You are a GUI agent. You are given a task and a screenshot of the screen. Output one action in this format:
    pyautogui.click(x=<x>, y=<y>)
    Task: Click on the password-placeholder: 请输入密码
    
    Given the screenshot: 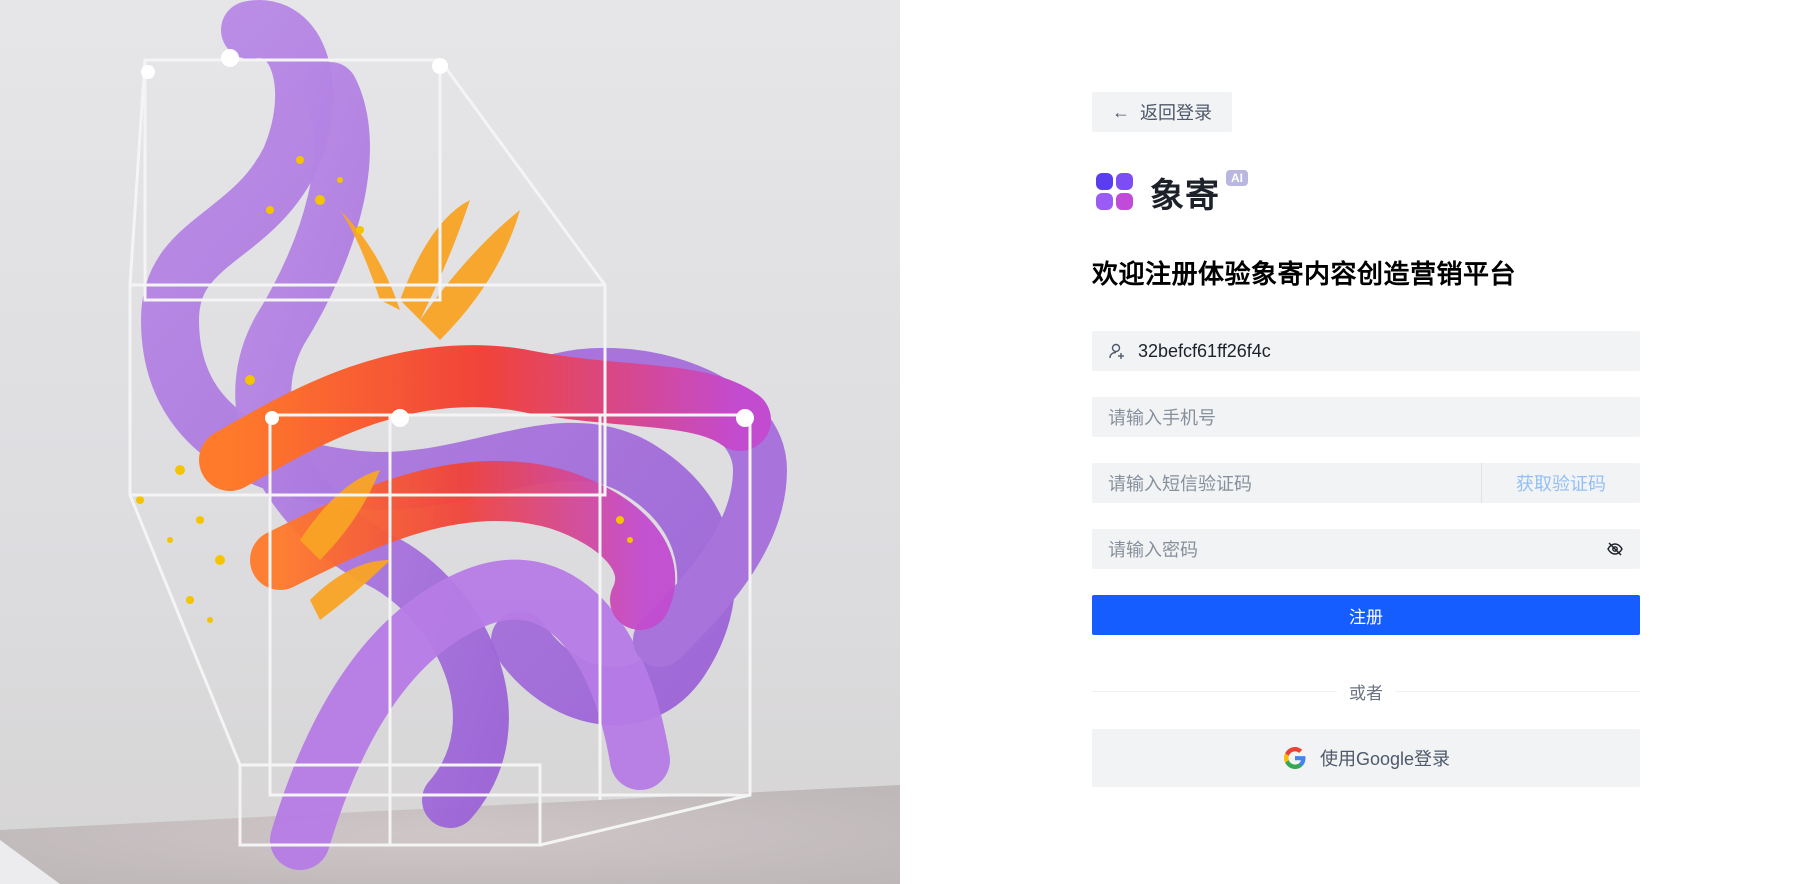 What is the action you would take?
    pyautogui.click(x=1153, y=550)
    